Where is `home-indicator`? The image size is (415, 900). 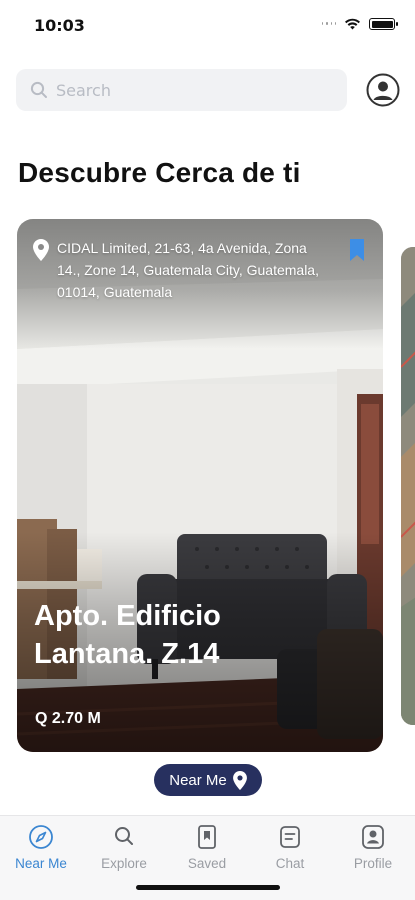
home-indicator is located at coordinates (208, 887).